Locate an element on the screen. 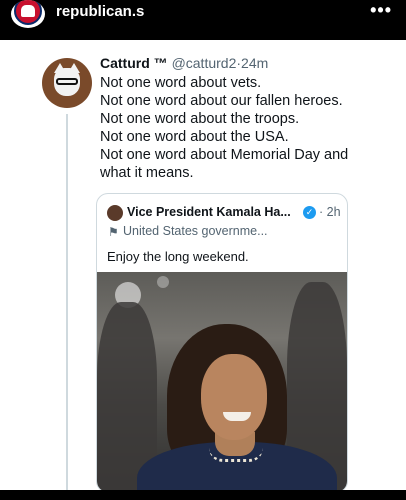  tweet-line: Not one word about our fallen heroes. is located at coordinates (221, 101).